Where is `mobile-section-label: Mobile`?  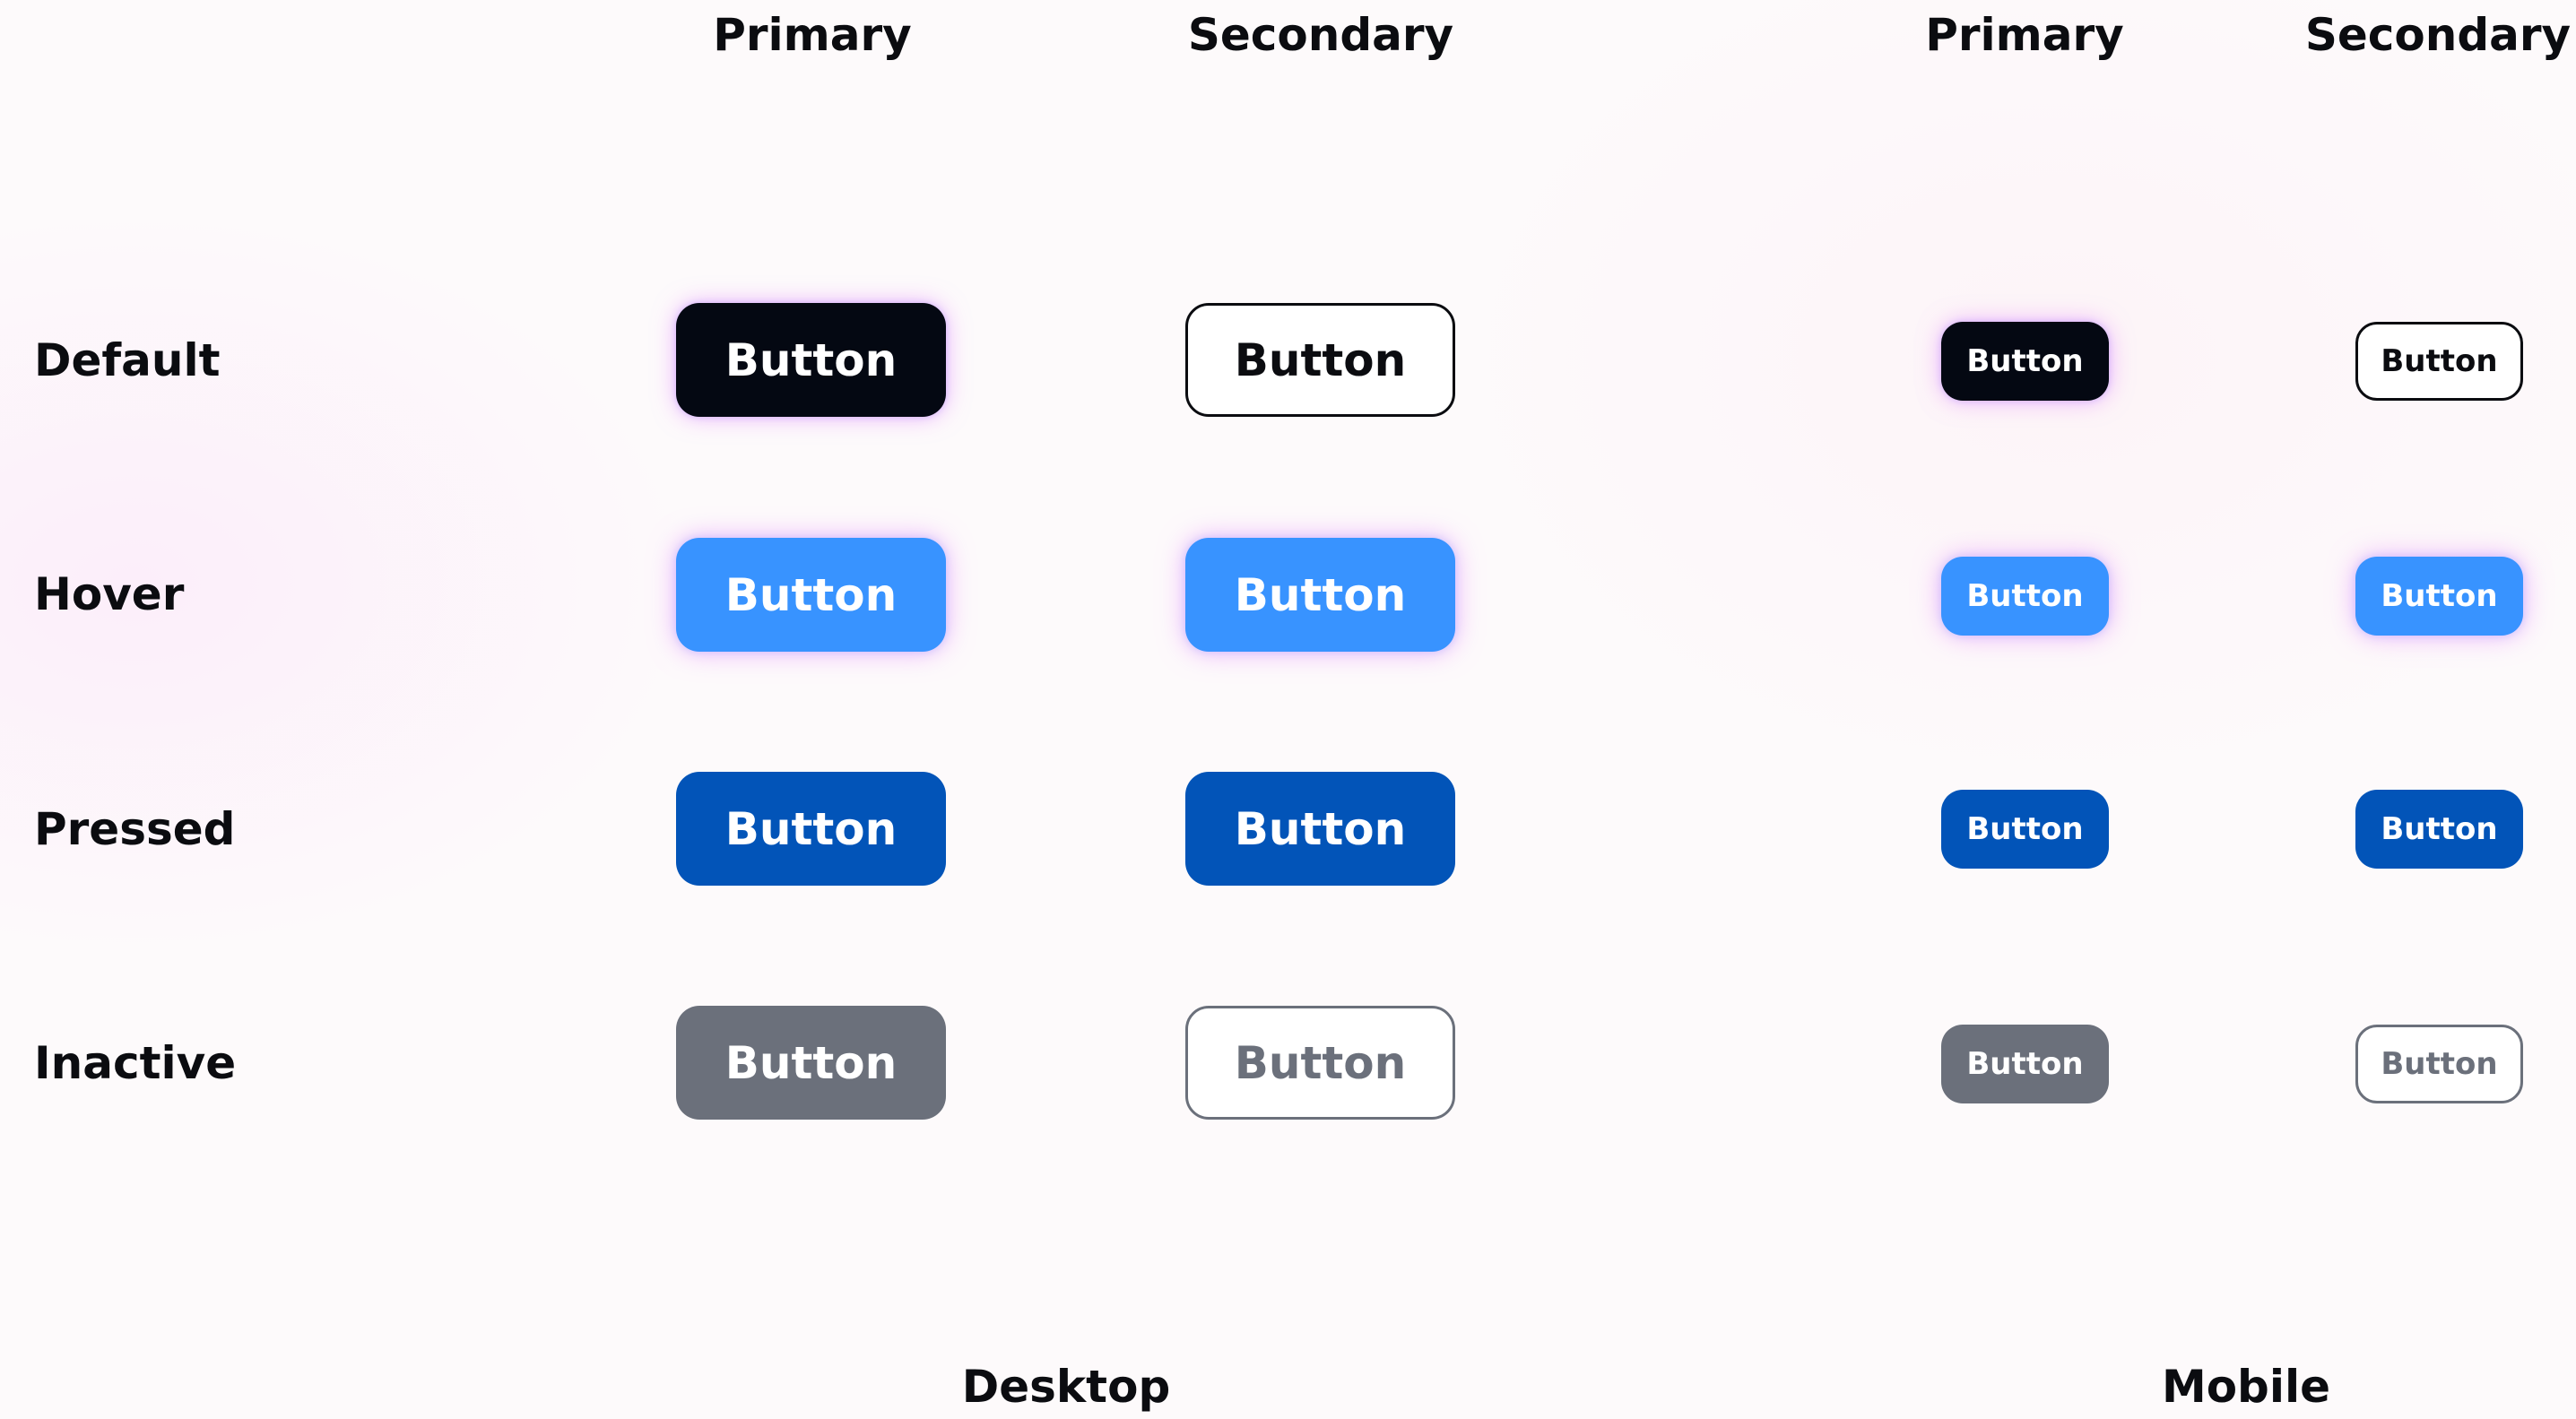 mobile-section-label: Mobile is located at coordinates (2246, 1387).